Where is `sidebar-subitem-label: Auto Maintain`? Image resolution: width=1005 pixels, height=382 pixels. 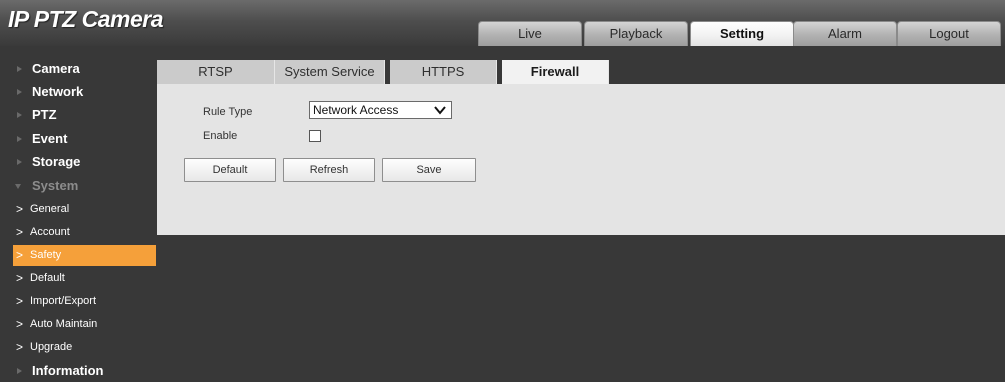 sidebar-subitem-label: Auto Maintain is located at coordinates (64, 324).